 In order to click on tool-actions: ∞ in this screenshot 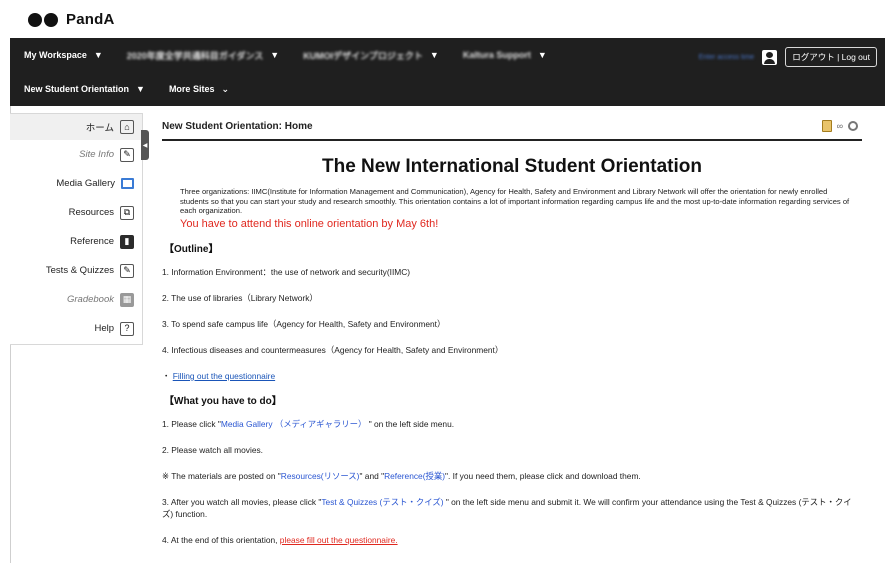, I will do `click(841, 126)`.